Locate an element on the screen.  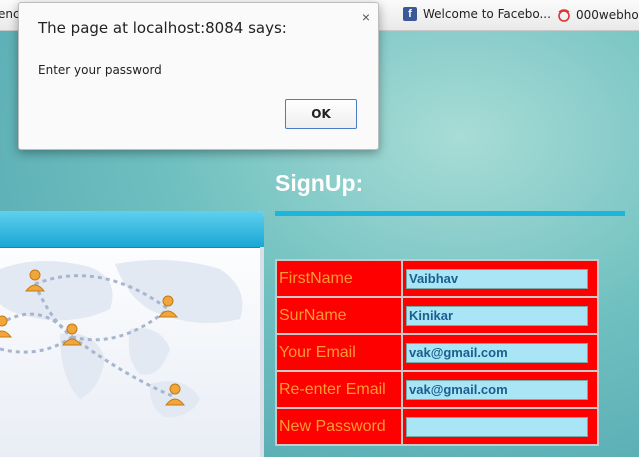
password-input is located at coordinates (497, 426).